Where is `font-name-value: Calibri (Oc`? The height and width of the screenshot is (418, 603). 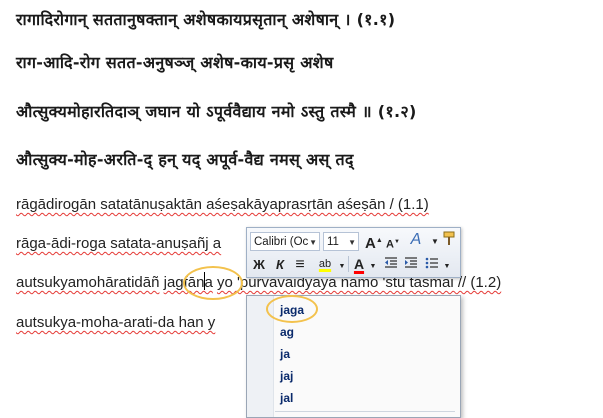
font-name-value: Calibri (Oc is located at coordinates (281, 242).